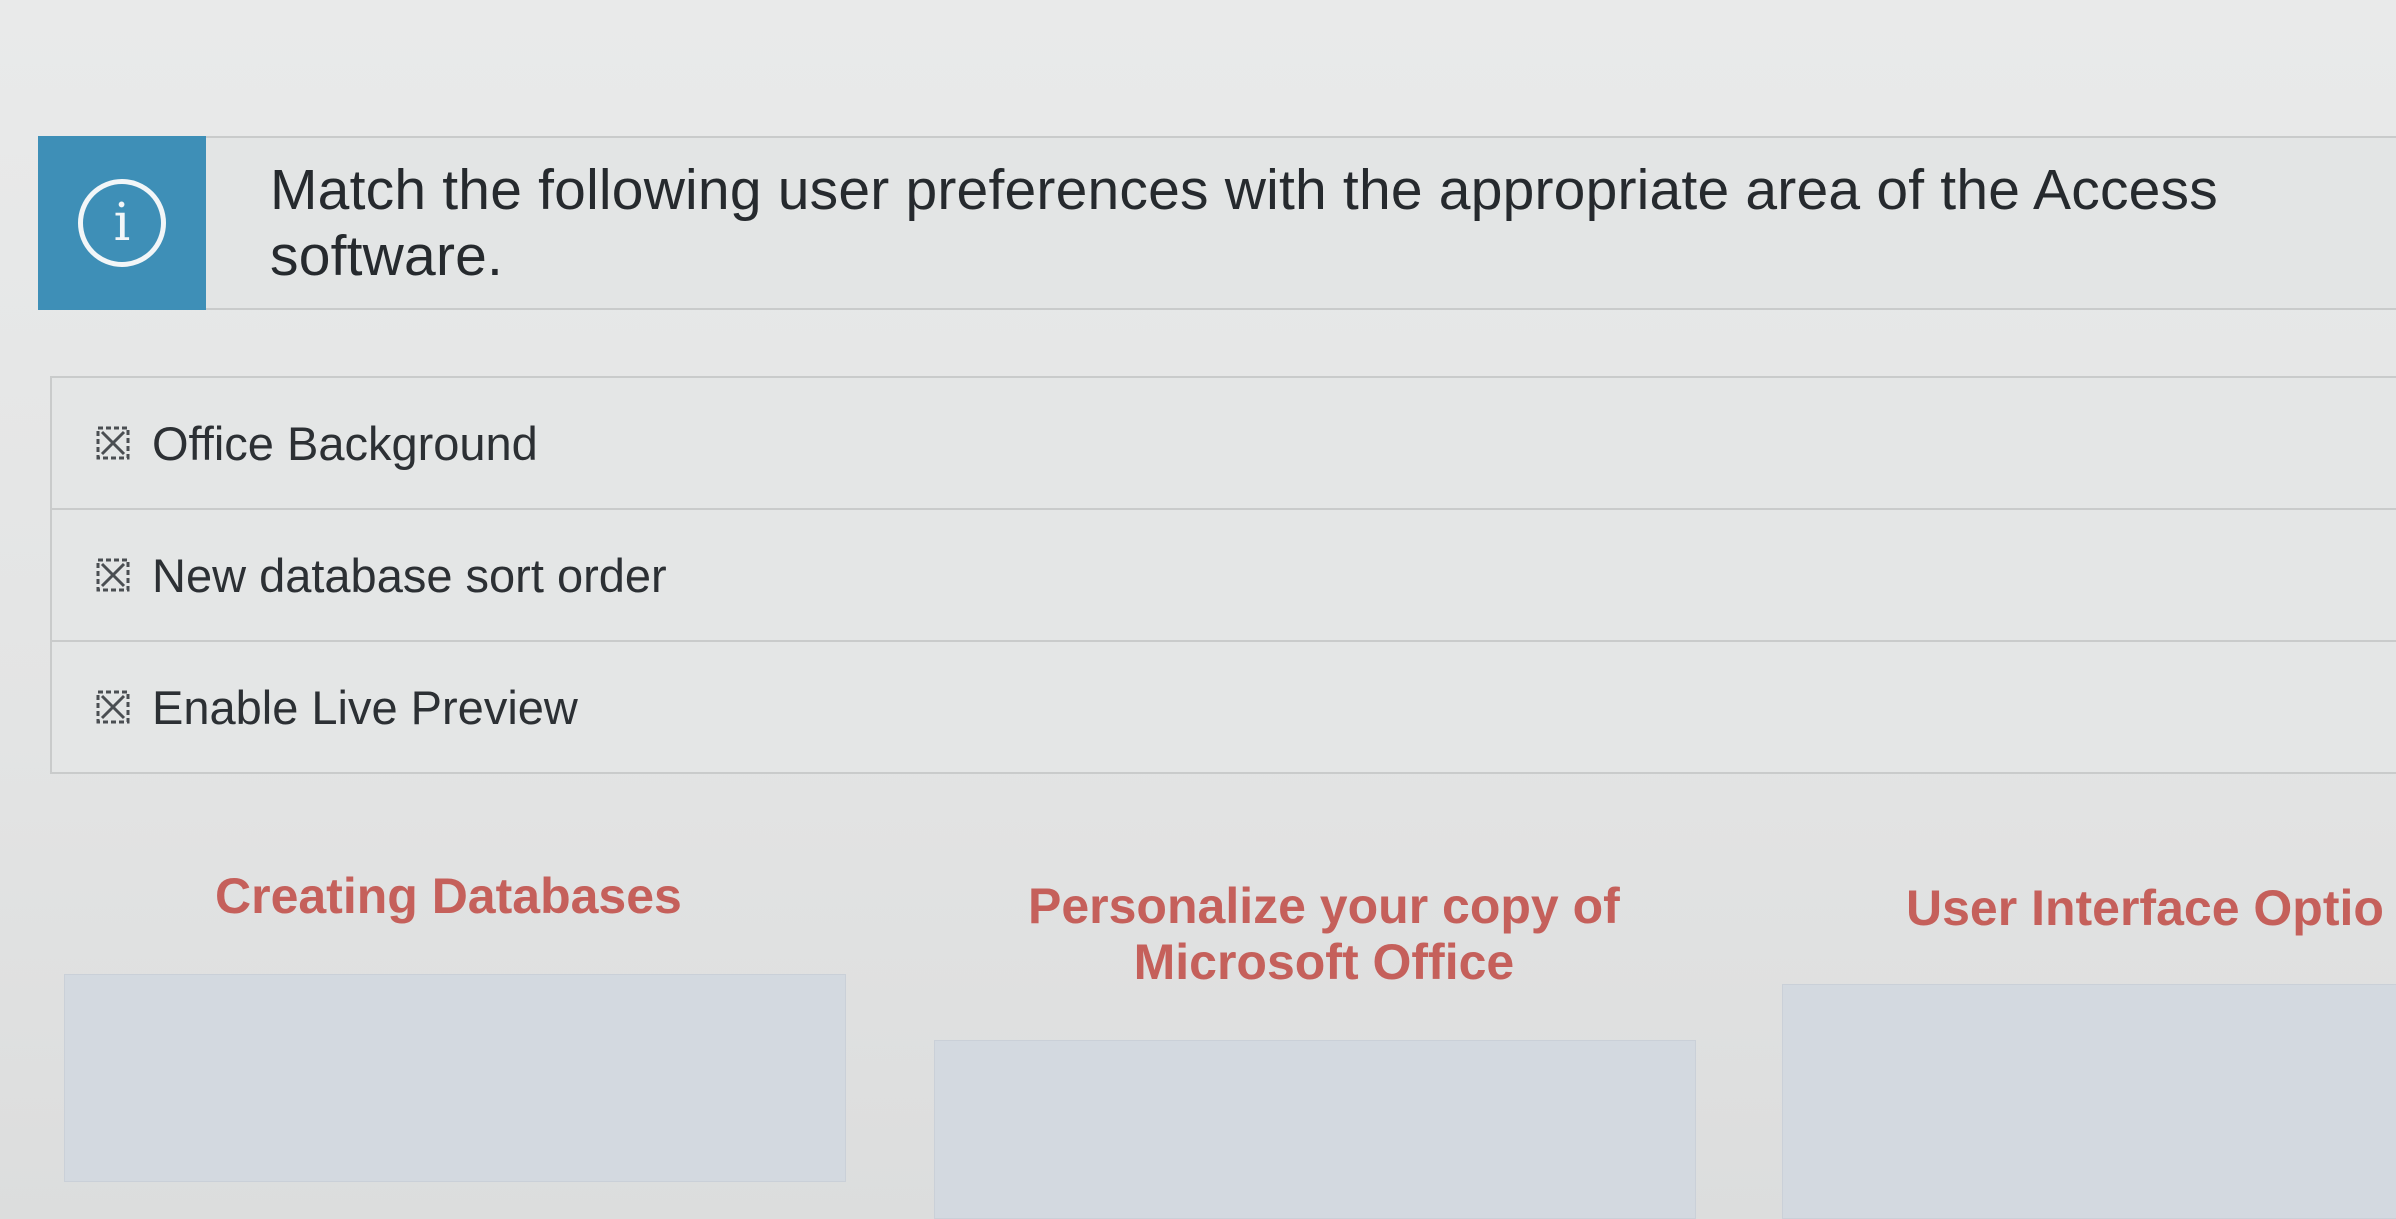  I want to click on drop-zone-personalize-office, so click(1315, 1129).